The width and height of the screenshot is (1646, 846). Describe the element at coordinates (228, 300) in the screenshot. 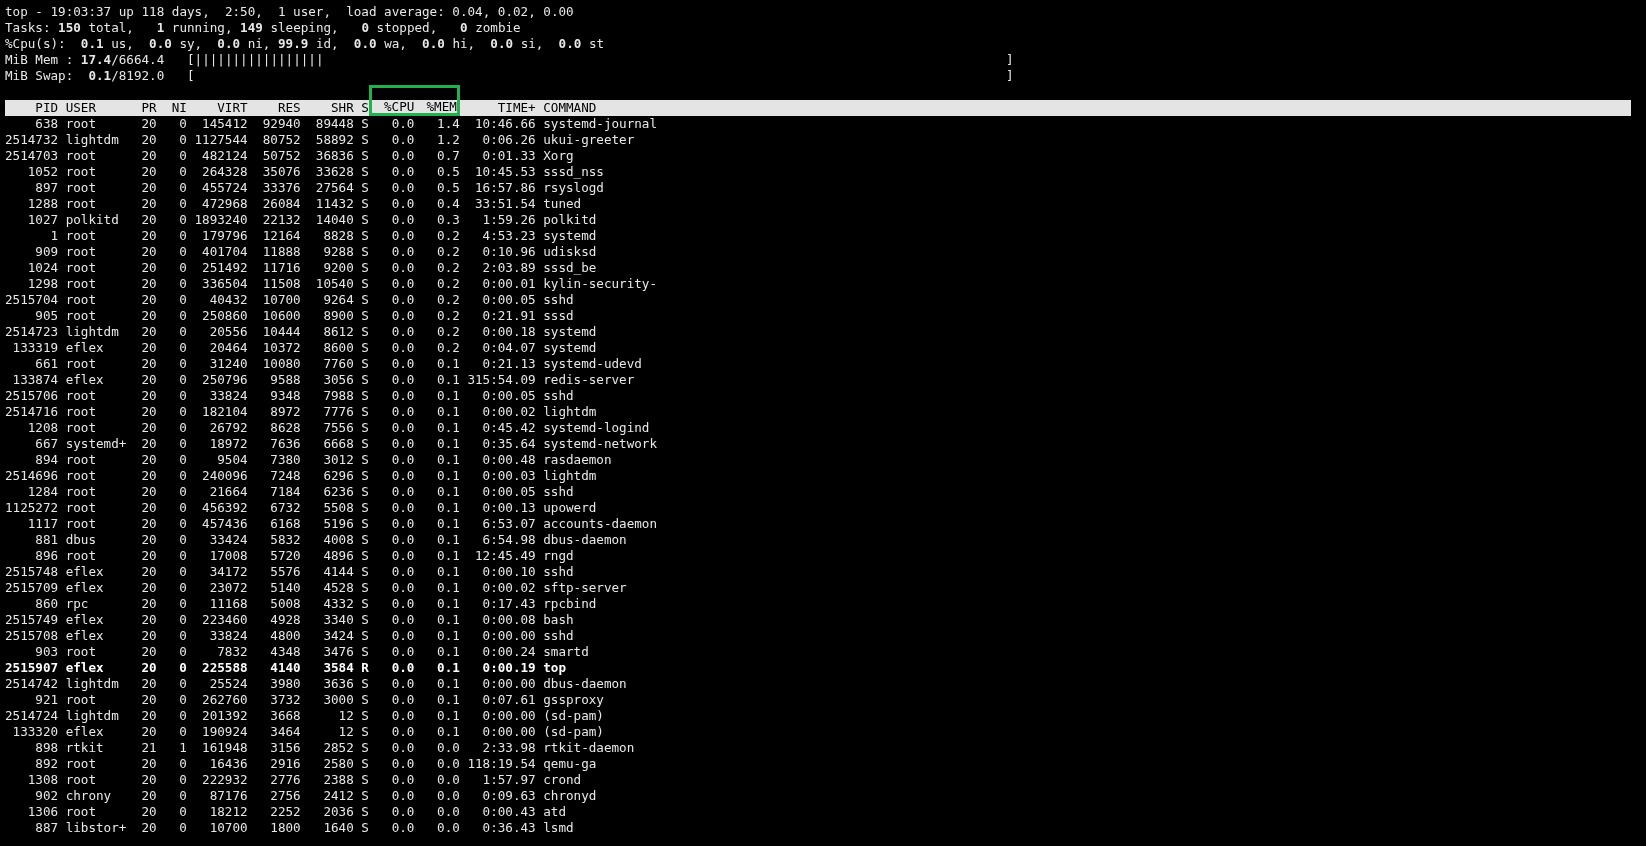

I see `table-cell-text: 40432` at that location.